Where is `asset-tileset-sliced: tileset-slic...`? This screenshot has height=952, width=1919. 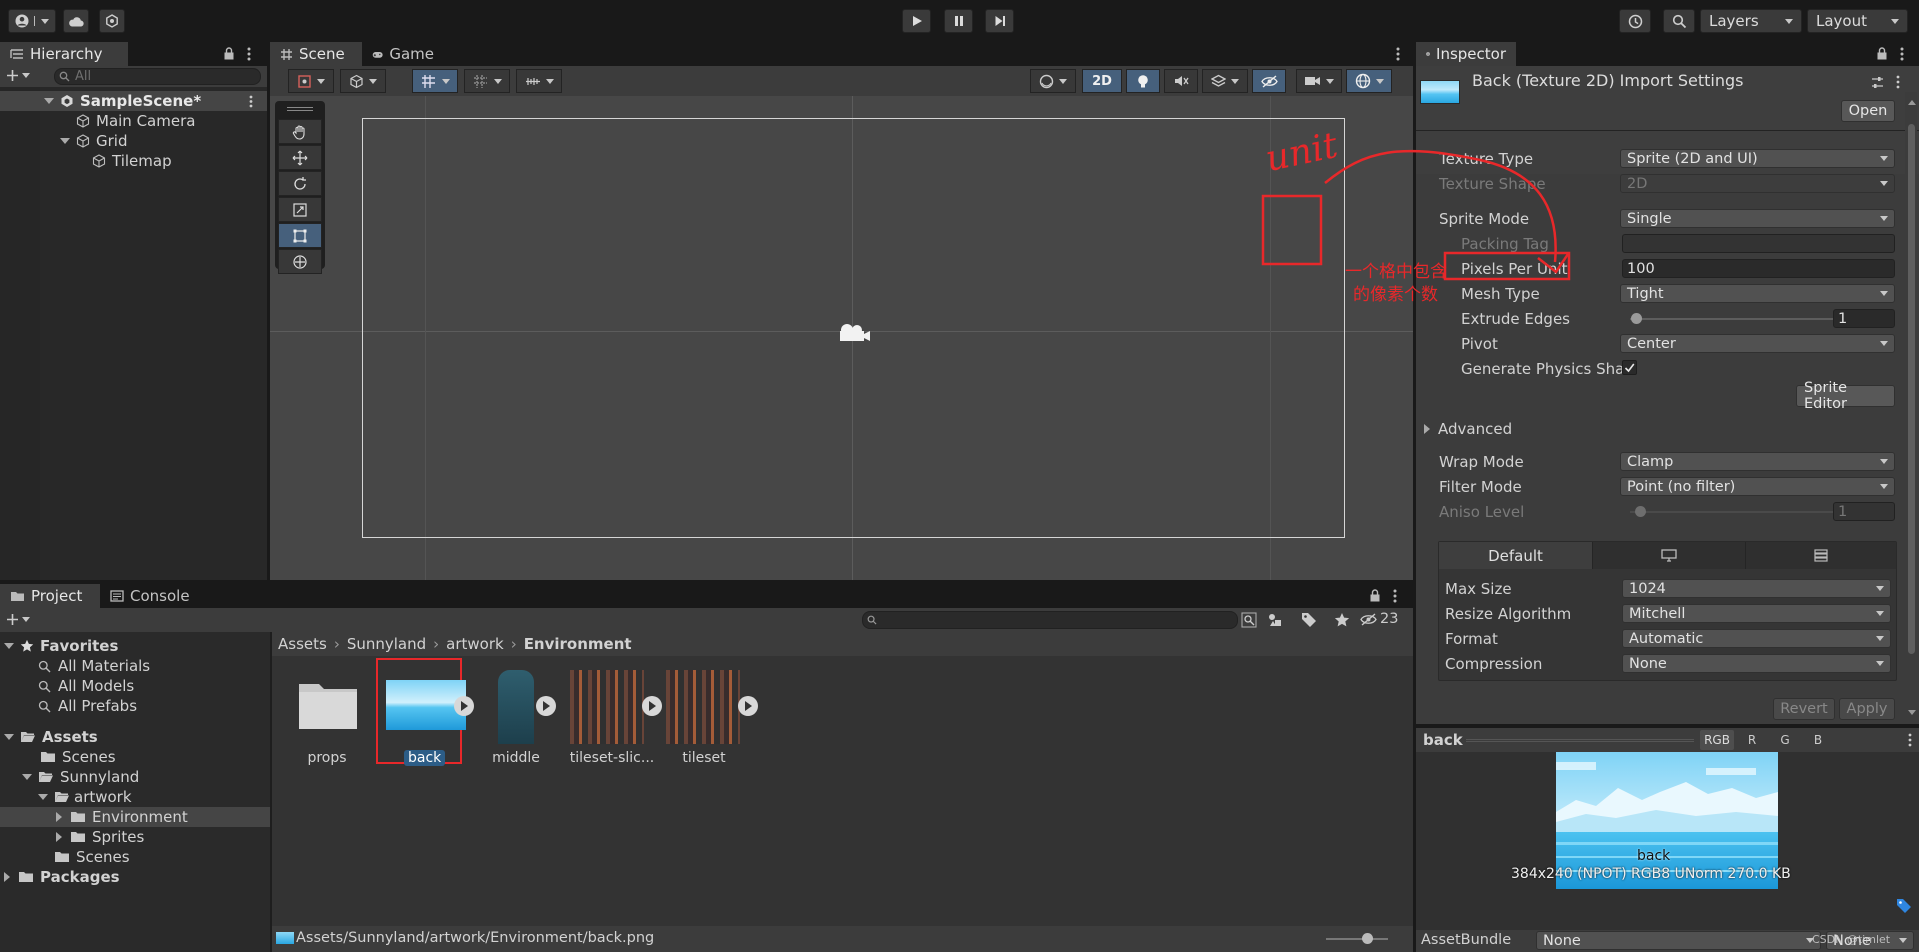 asset-tileset-sliced: tileset-slic... is located at coordinates (615, 720).